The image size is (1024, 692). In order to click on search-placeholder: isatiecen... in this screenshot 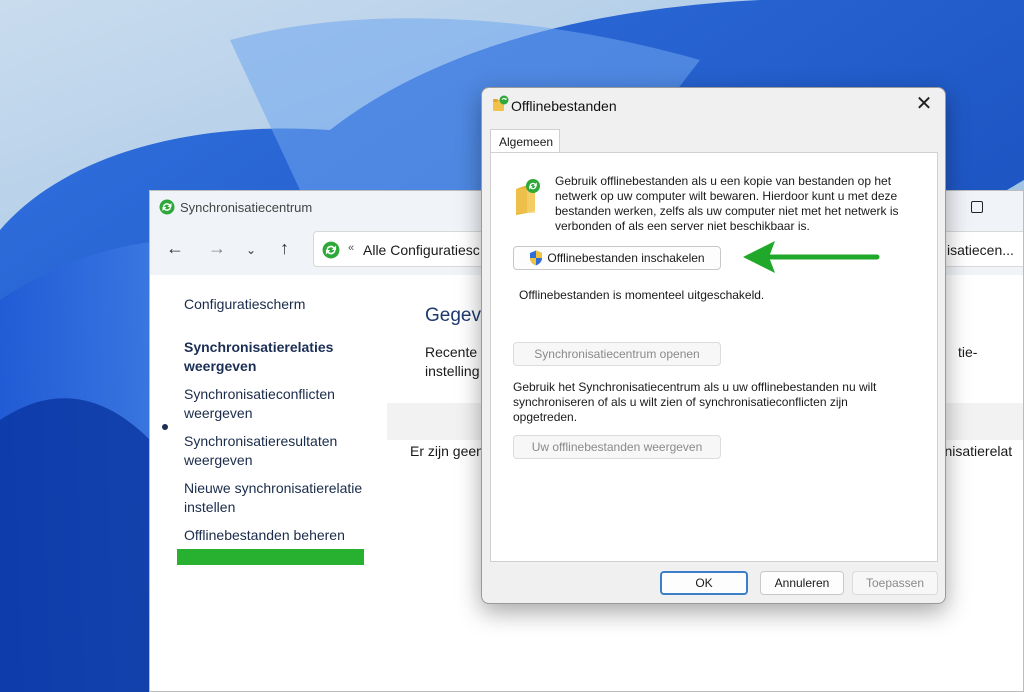, I will do `click(980, 250)`.